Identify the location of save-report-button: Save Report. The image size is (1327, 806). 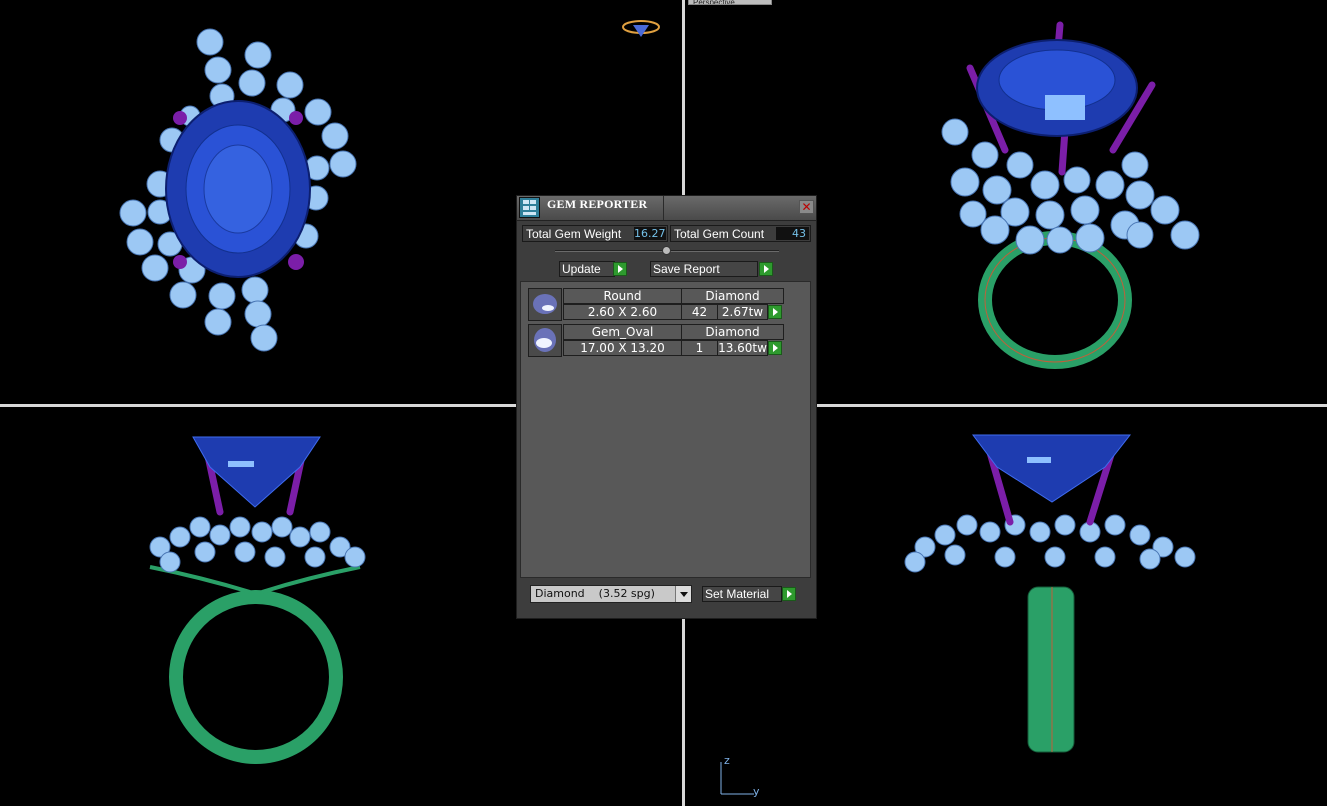
(704, 269).